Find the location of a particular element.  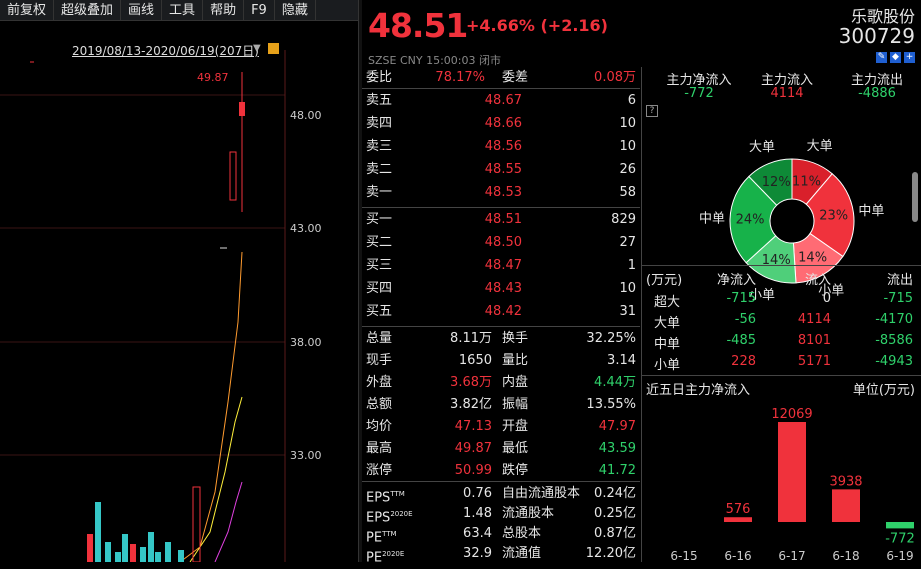

fin-row: 1.48 流通股本 0.25亿 EPS2020E is located at coordinates (501, 514).